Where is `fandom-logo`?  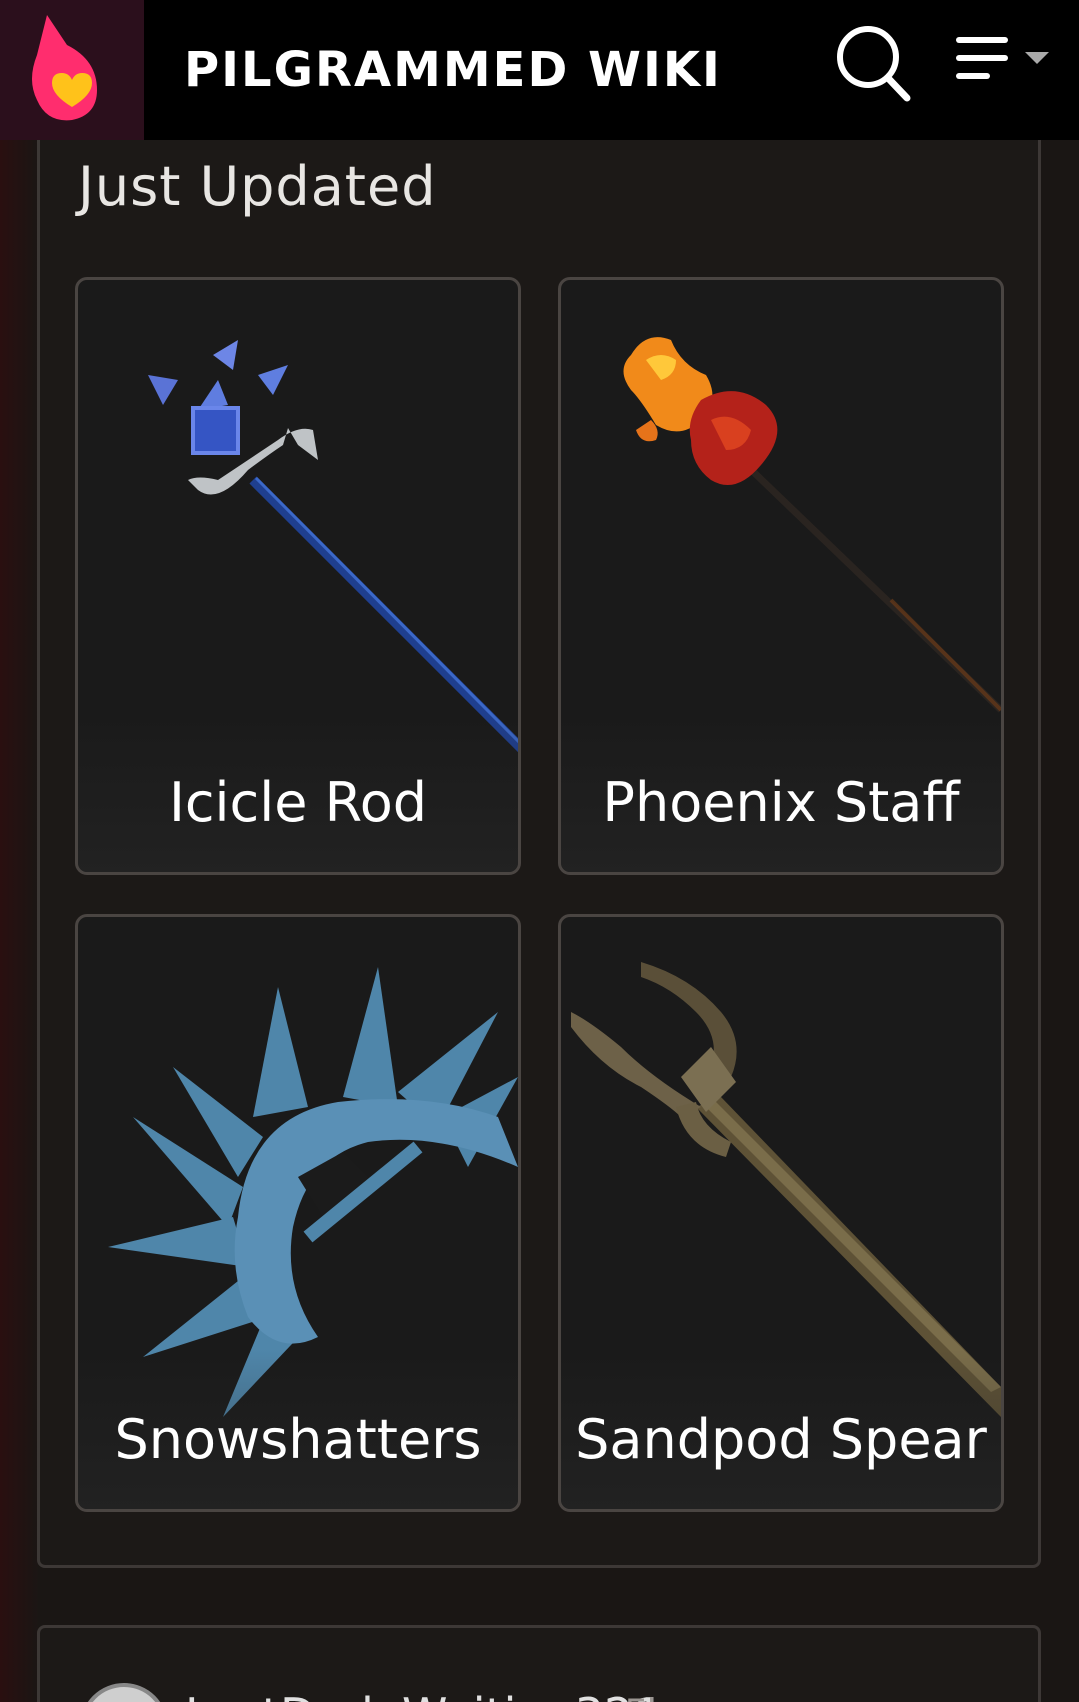 fandom-logo is located at coordinates (72, 70).